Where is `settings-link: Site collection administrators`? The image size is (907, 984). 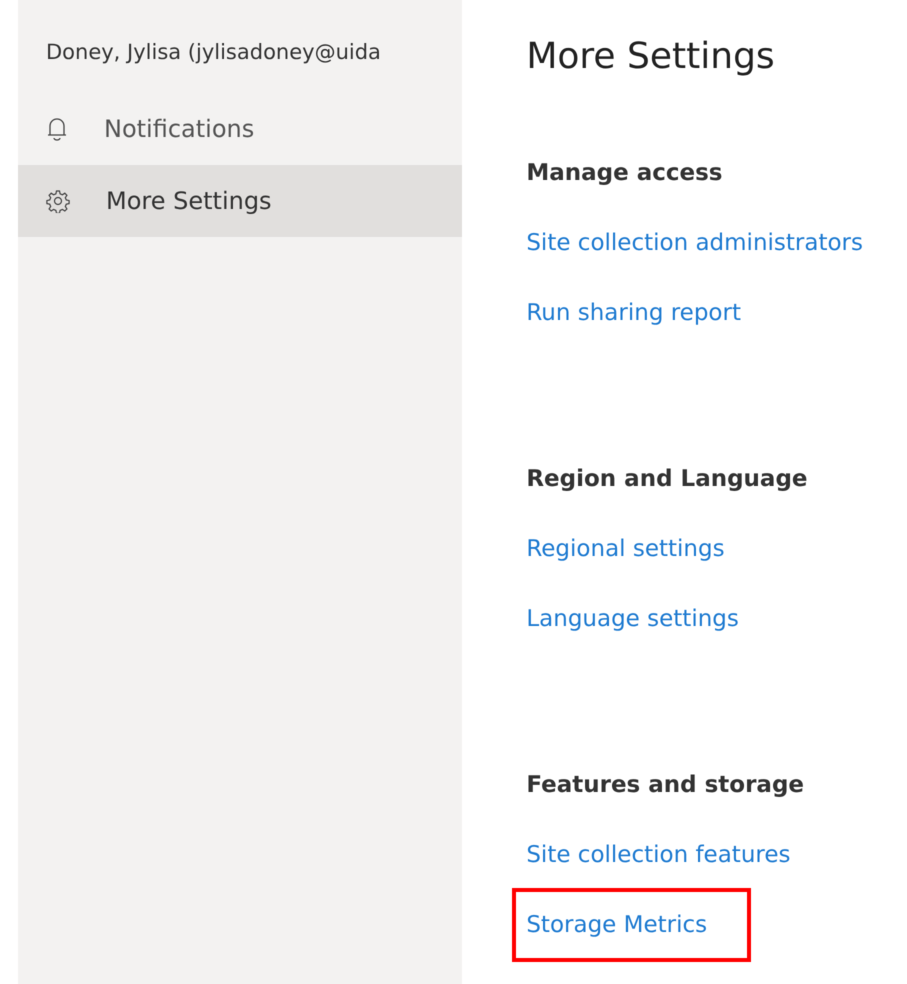 settings-link: Site collection administrators is located at coordinates (694, 243).